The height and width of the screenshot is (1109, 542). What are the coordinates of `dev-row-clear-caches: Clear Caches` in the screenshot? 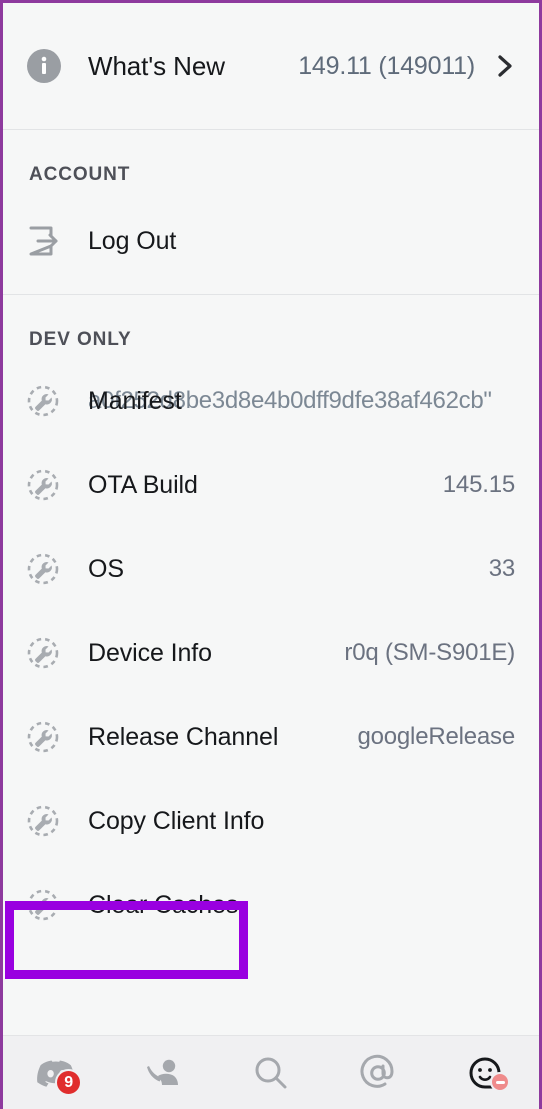 It's located at (271, 905).